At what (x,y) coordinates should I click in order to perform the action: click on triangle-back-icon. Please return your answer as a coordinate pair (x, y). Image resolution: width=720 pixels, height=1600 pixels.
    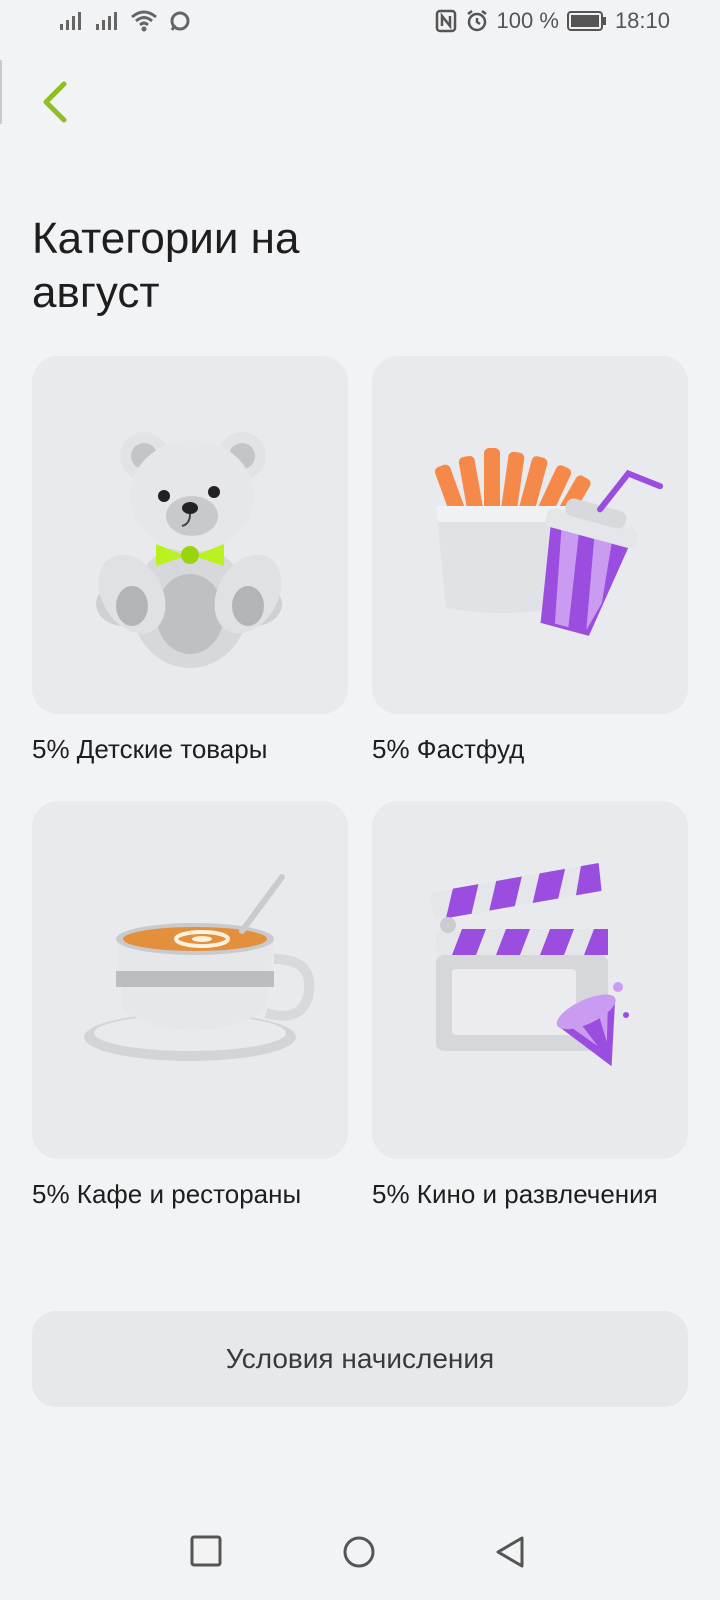
    Looking at the image, I should click on (510, 1552).